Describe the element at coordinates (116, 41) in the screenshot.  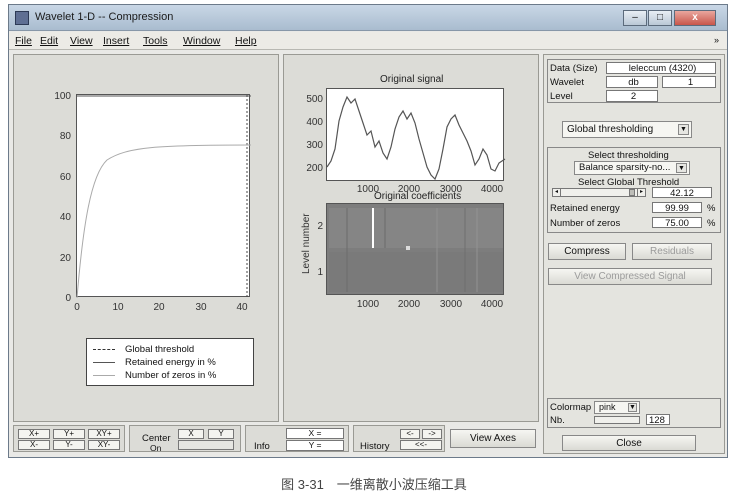
I see `menu-insert: Insert` at that location.